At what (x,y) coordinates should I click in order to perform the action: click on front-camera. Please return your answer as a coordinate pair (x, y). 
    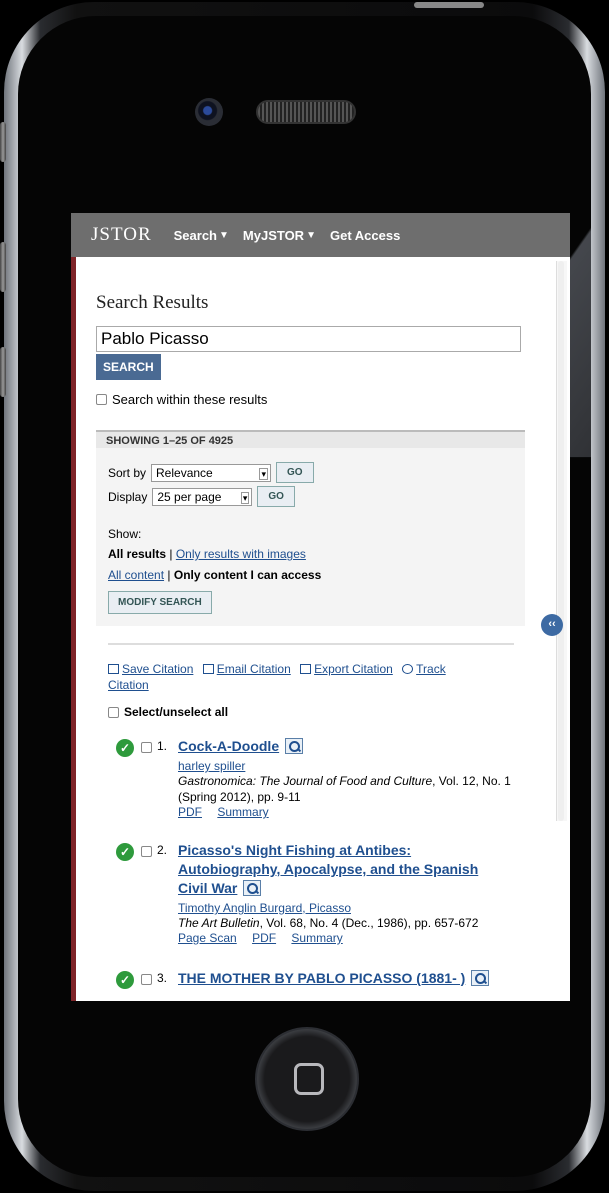
    Looking at the image, I should click on (209, 112).